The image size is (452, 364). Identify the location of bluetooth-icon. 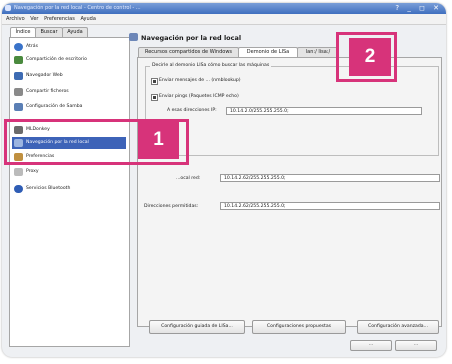
(18, 189).